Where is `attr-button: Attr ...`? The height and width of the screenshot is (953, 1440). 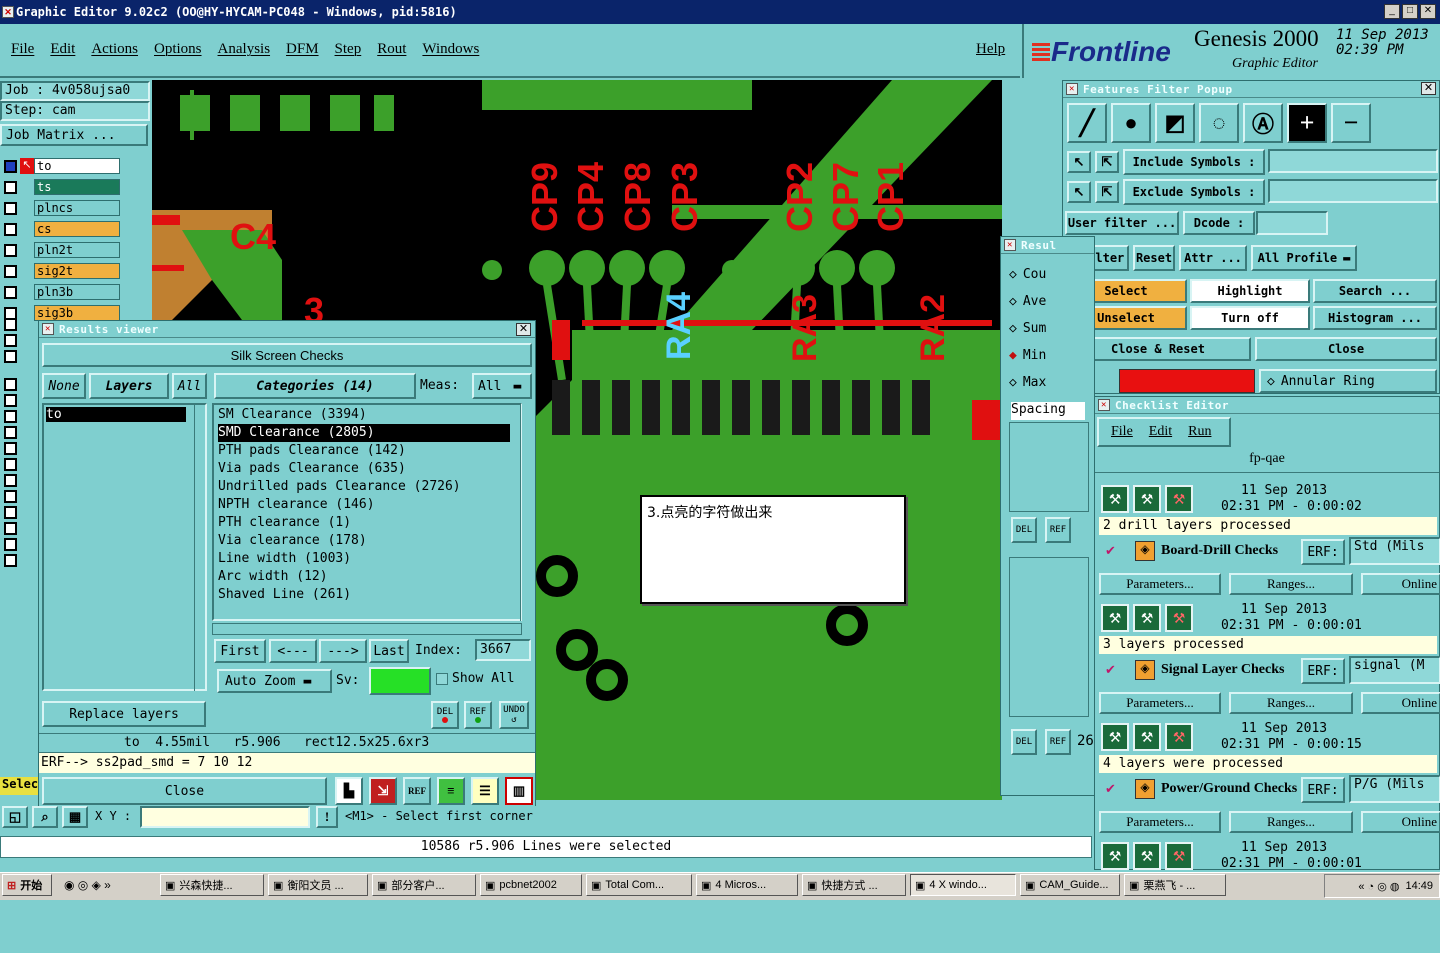
attr-button: Attr ... is located at coordinates (1213, 258).